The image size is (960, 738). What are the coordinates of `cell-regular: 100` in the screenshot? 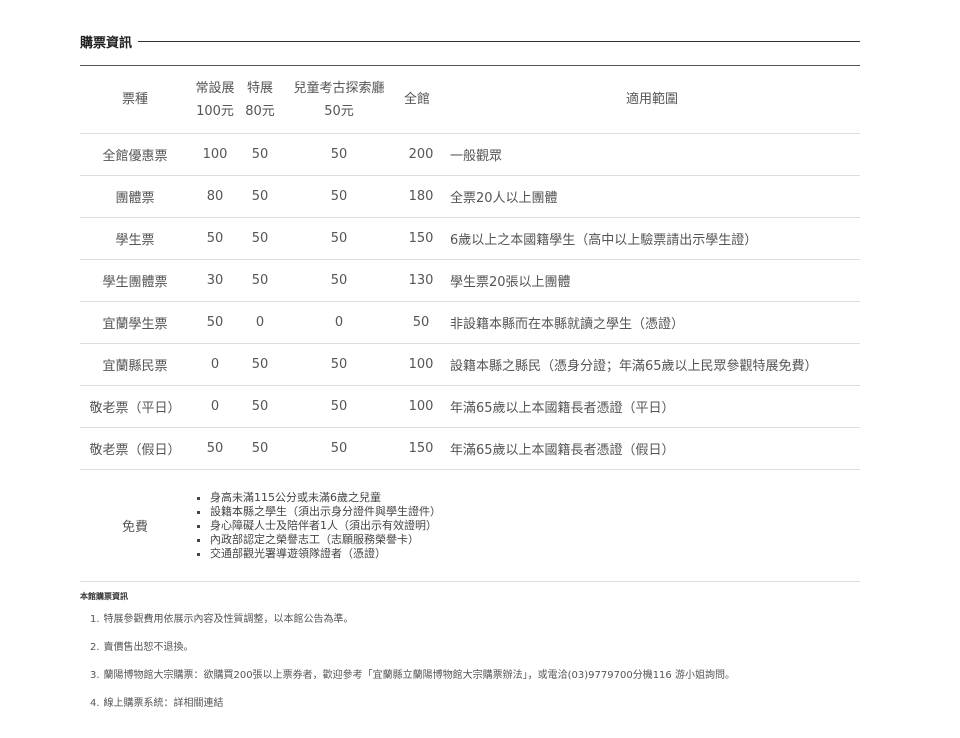 It's located at (215, 154).